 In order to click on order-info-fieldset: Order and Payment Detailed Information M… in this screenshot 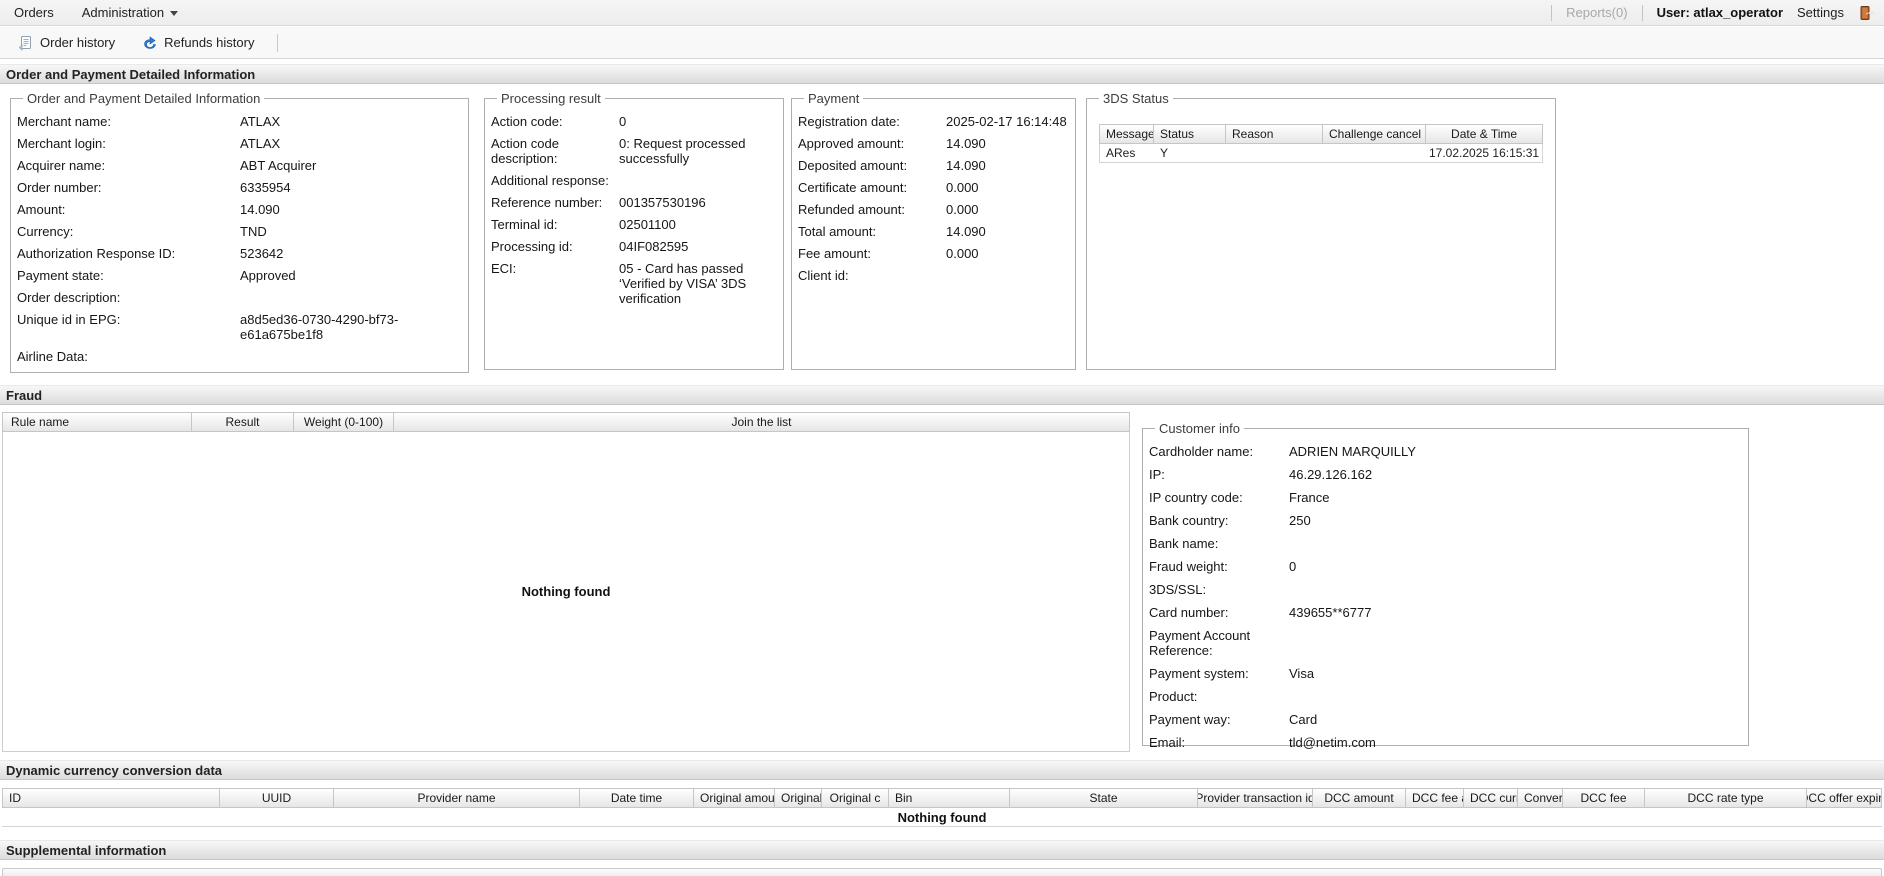, I will do `click(239, 232)`.